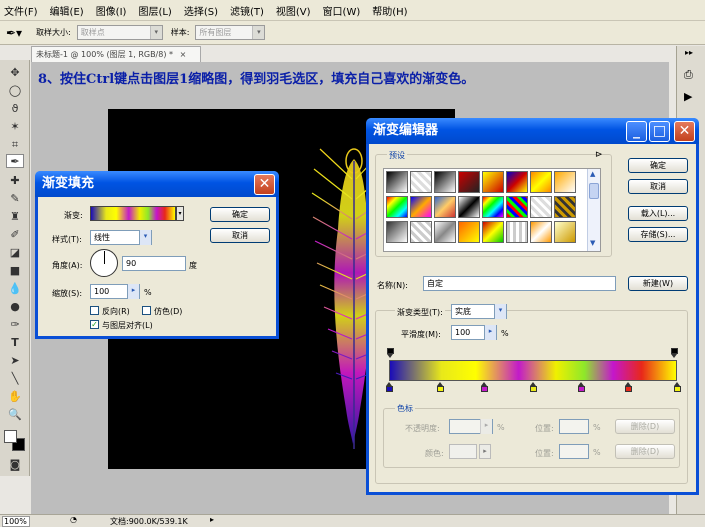 The image size is (705, 527). I want to click on smoothness-arrow-icon: ▸, so click(490, 332).